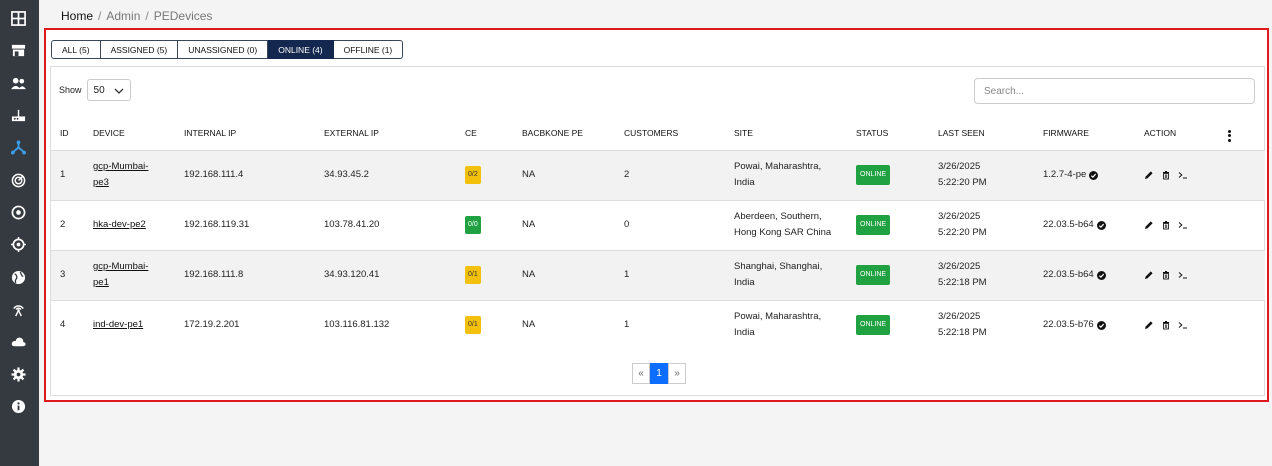 The image size is (1272, 466). I want to click on cell-firmware: 22.03.5-b64, so click(1093, 225).